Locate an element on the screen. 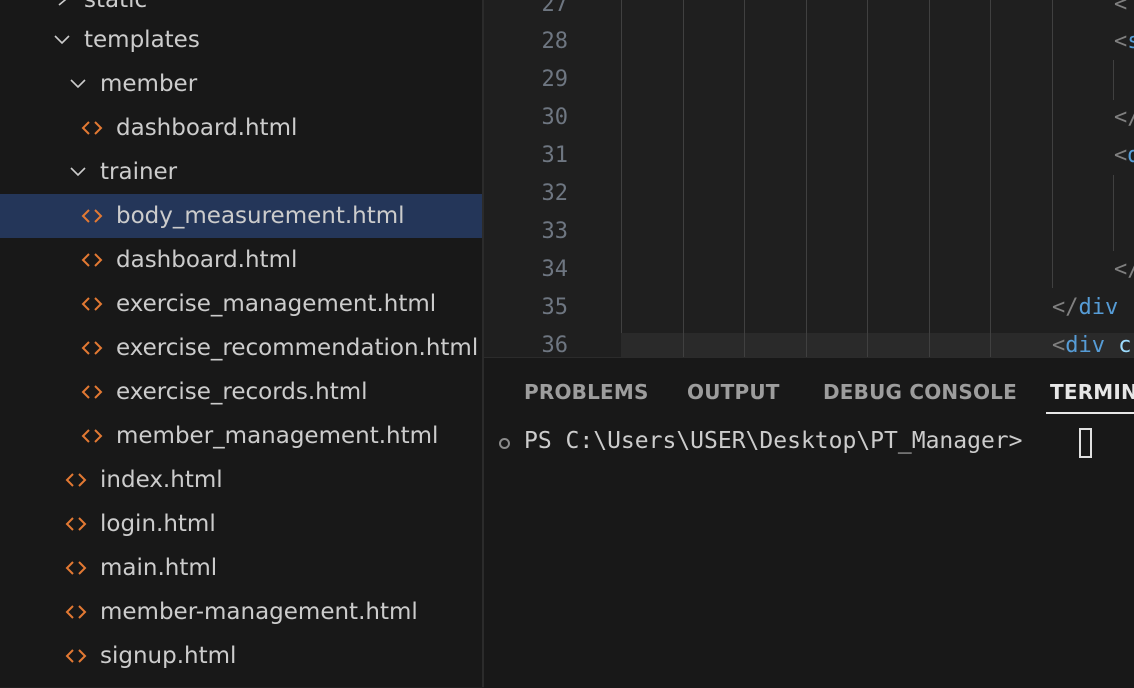  tree-file-exercise-management: exercise_management.html is located at coordinates (241, 304).